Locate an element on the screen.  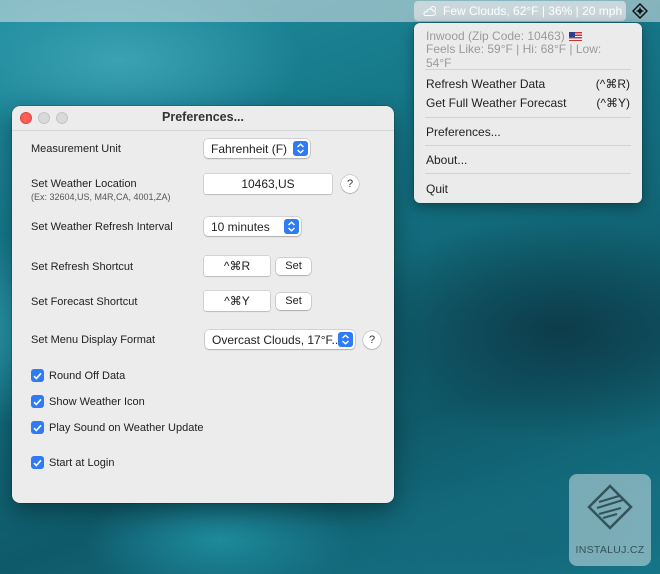
start-at-login-checkbox: Start at Login is located at coordinates (72, 462).